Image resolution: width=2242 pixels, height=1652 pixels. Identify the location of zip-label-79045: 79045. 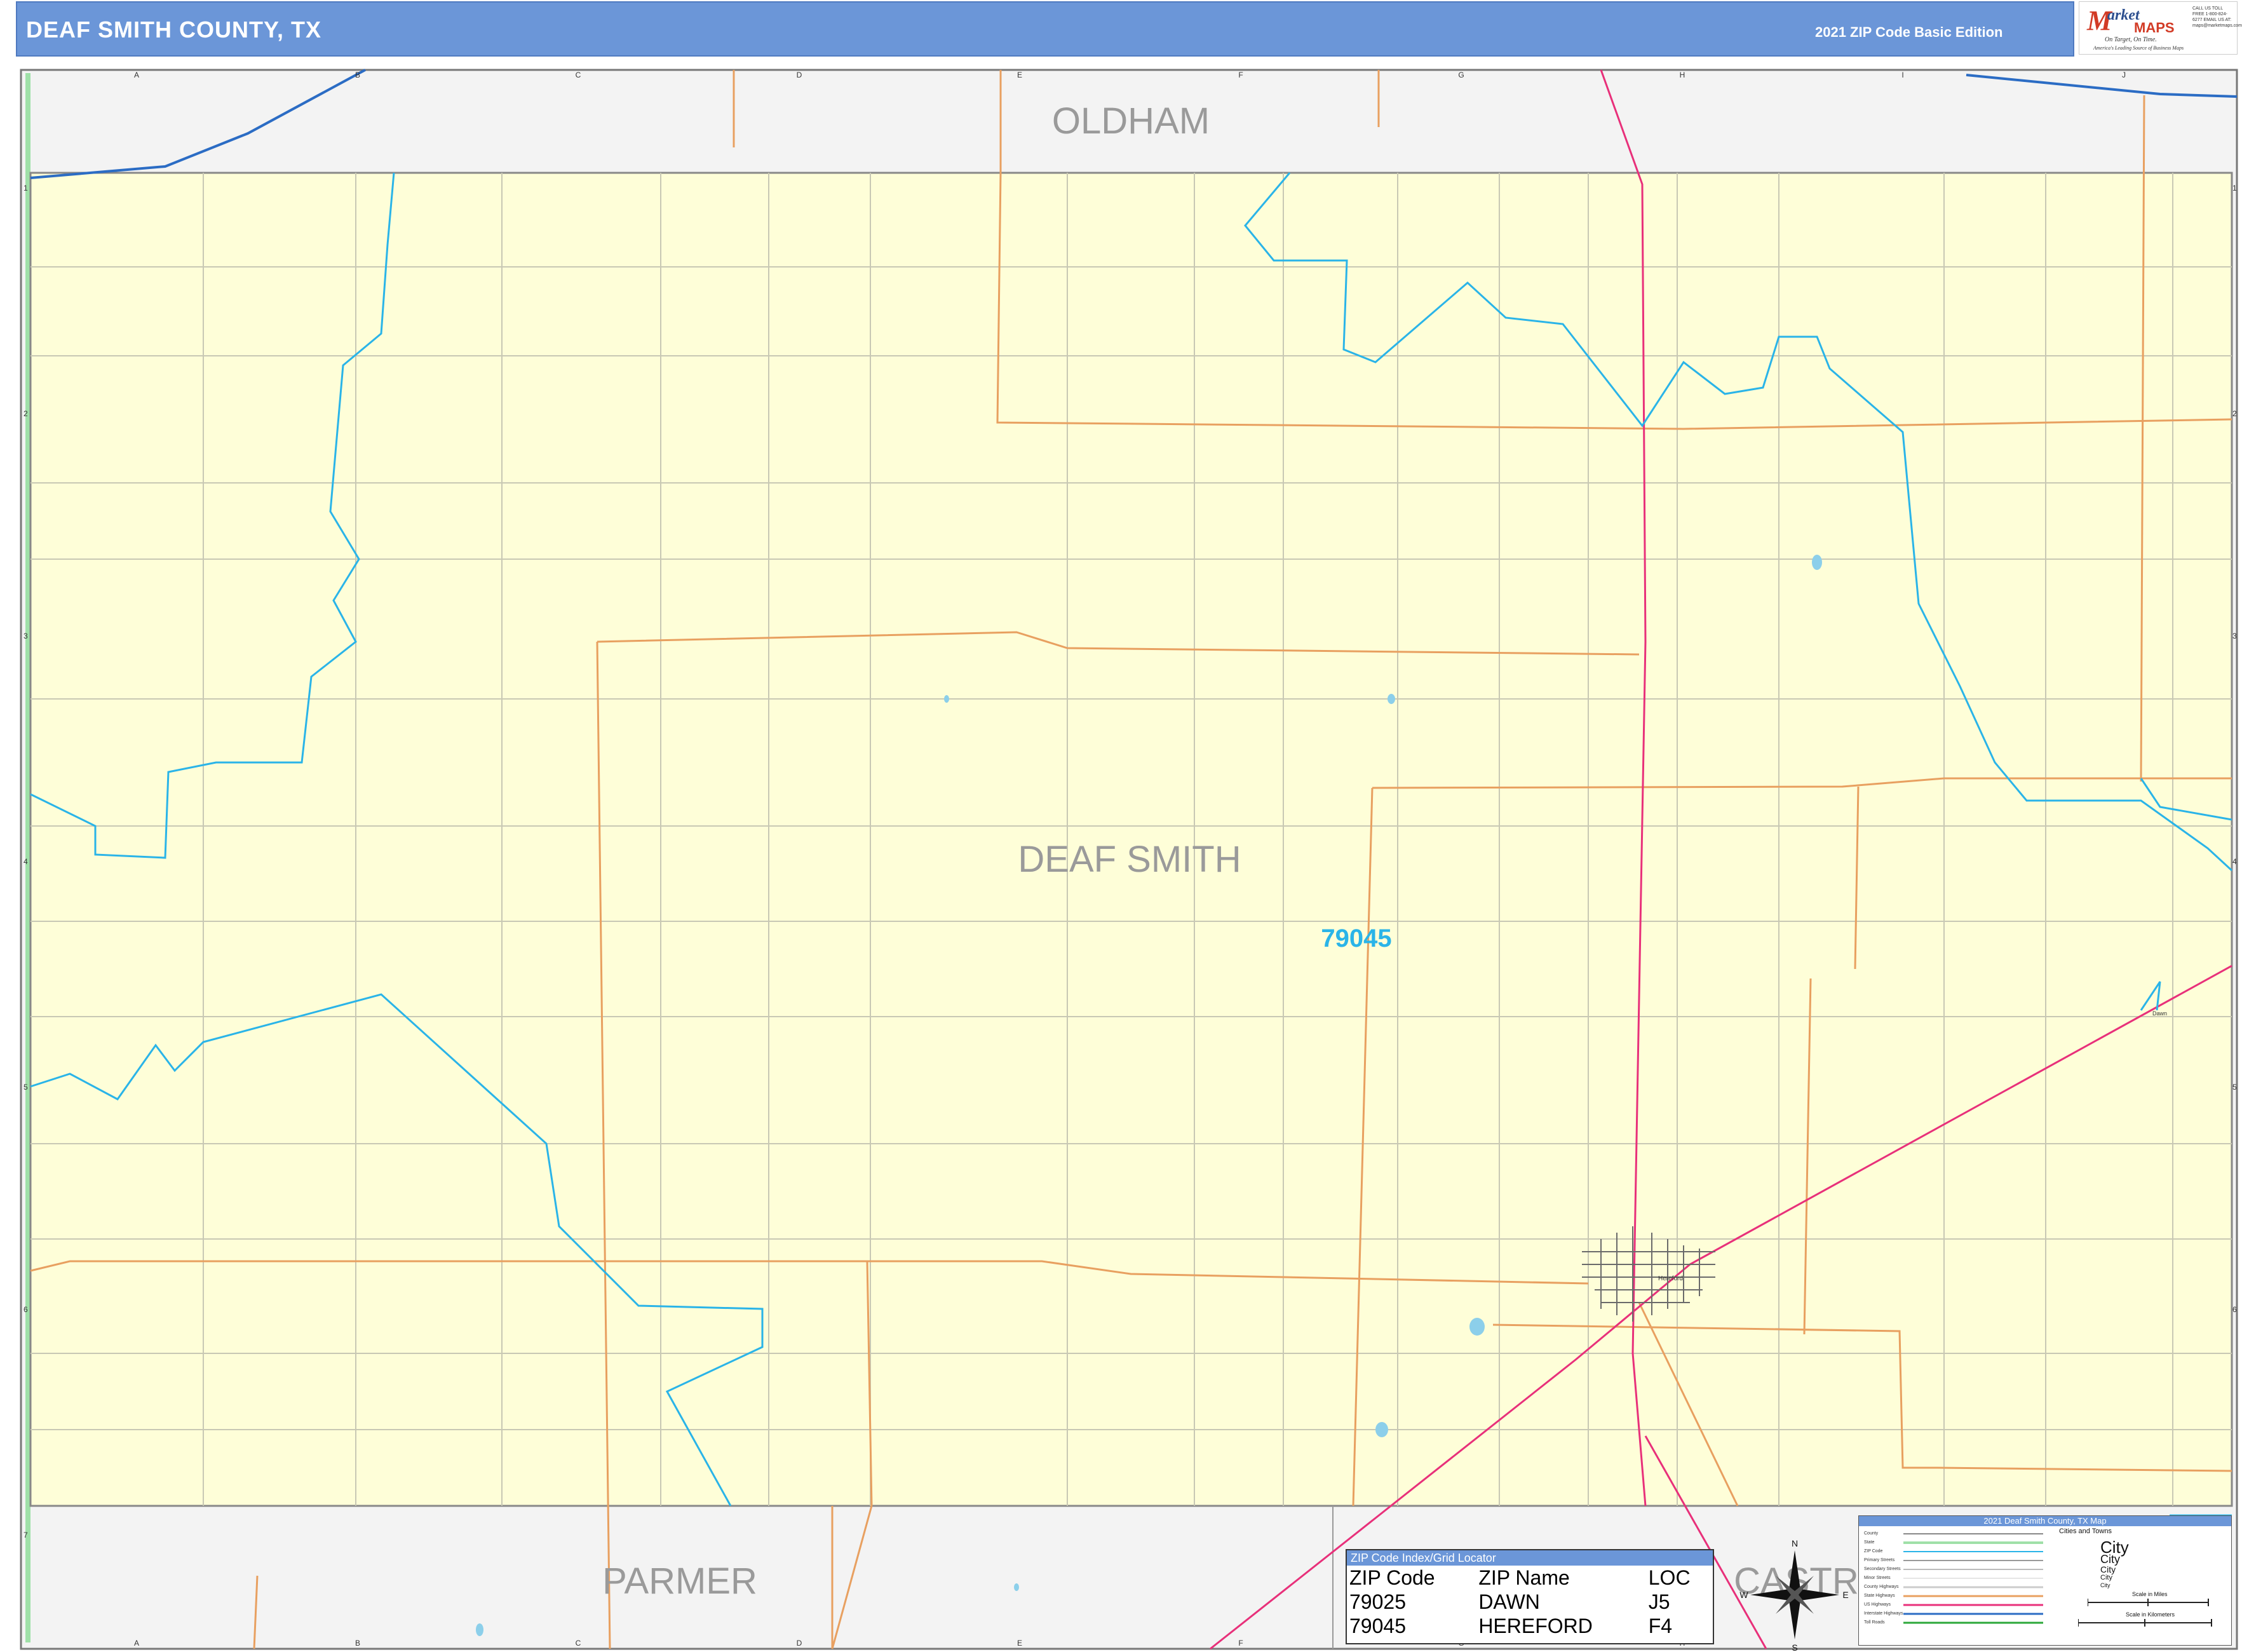
(1356, 938).